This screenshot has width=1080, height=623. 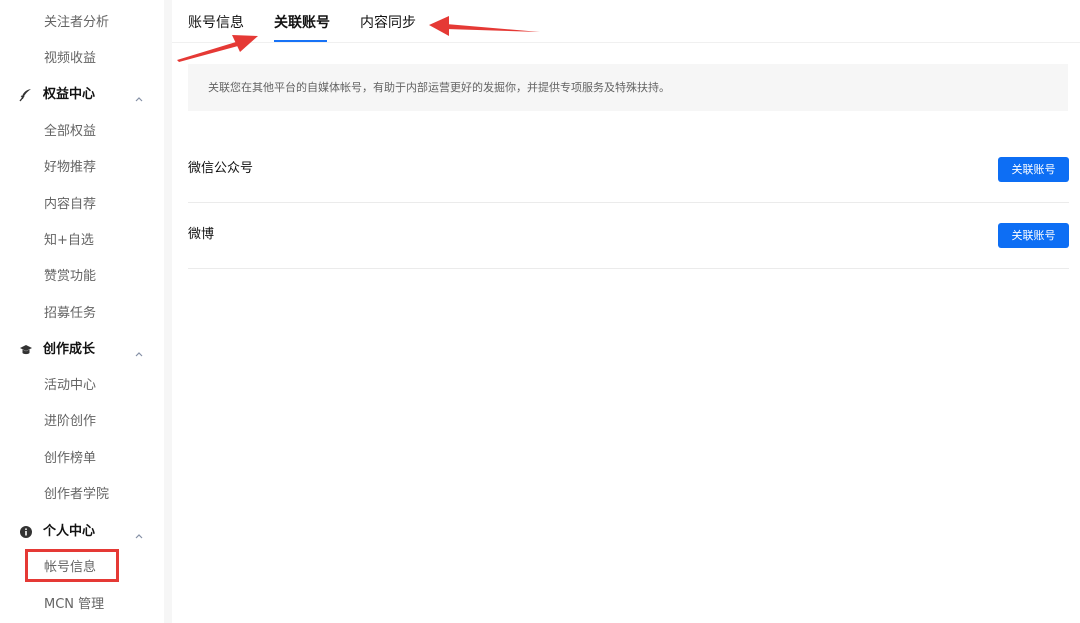 What do you see at coordinates (76, 23) in the screenshot?
I see `sidebar-item-follower-analysis: 关注者分析` at bounding box center [76, 23].